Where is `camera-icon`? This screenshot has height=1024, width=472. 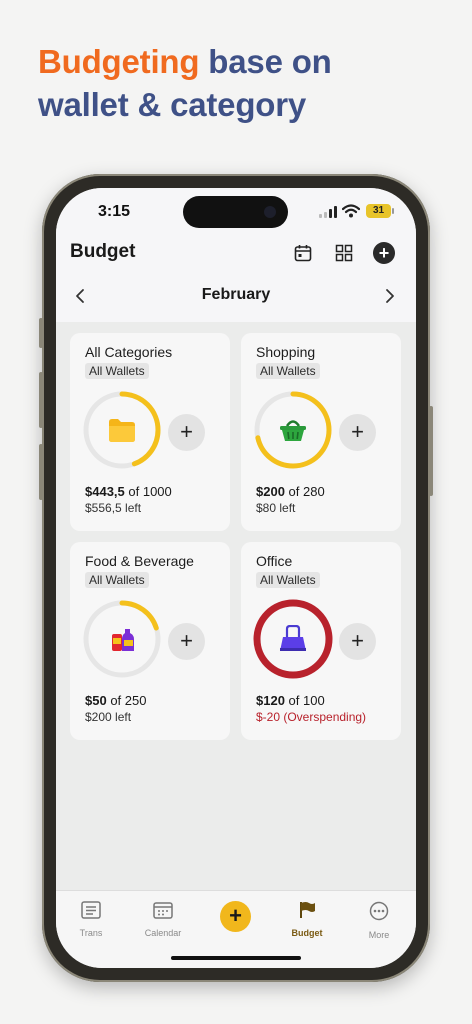
camera-icon is located at coordinates (270, 212).